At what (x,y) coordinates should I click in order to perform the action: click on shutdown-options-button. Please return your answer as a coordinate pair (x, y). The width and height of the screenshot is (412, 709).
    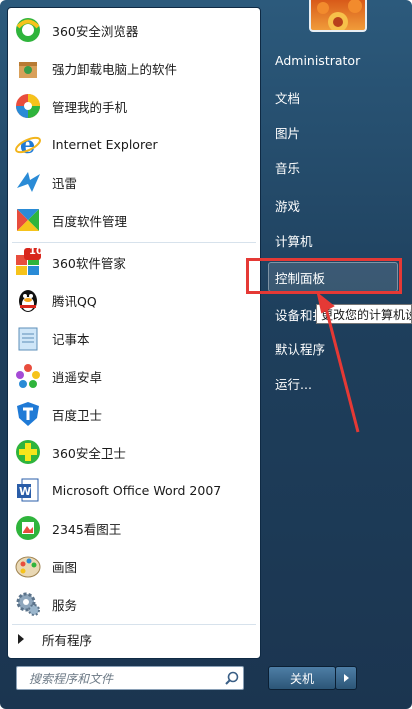
    Looking at the image, I should click on (346, 678).